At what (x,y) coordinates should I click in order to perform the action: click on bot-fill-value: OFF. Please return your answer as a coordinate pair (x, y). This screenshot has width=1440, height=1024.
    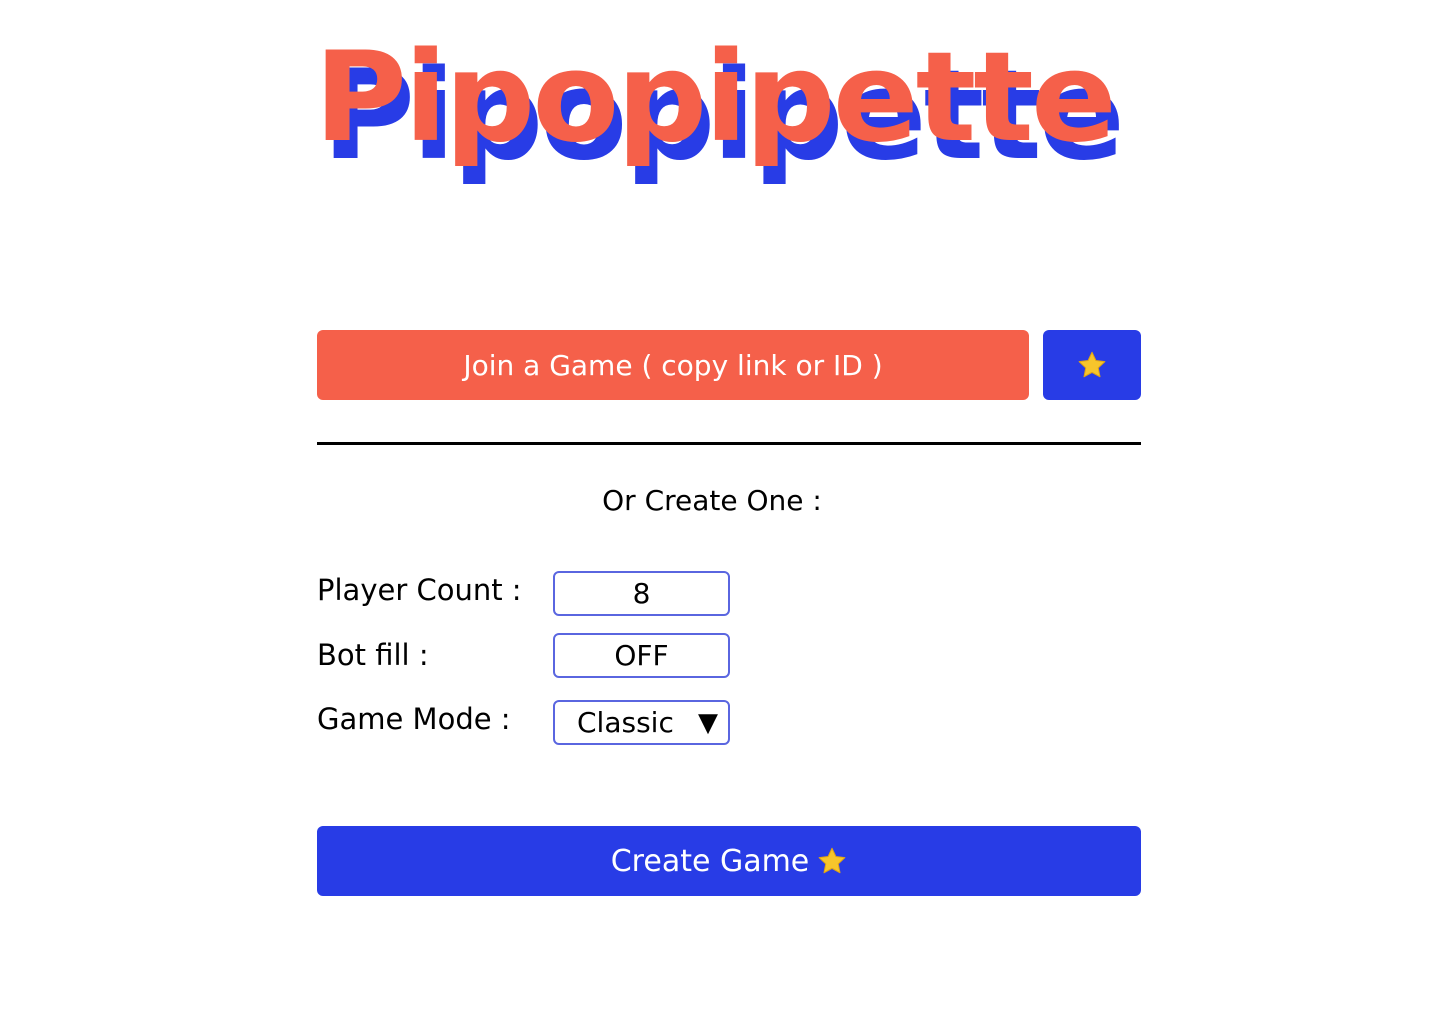
    Looking at the image, I should click on (641, 655).